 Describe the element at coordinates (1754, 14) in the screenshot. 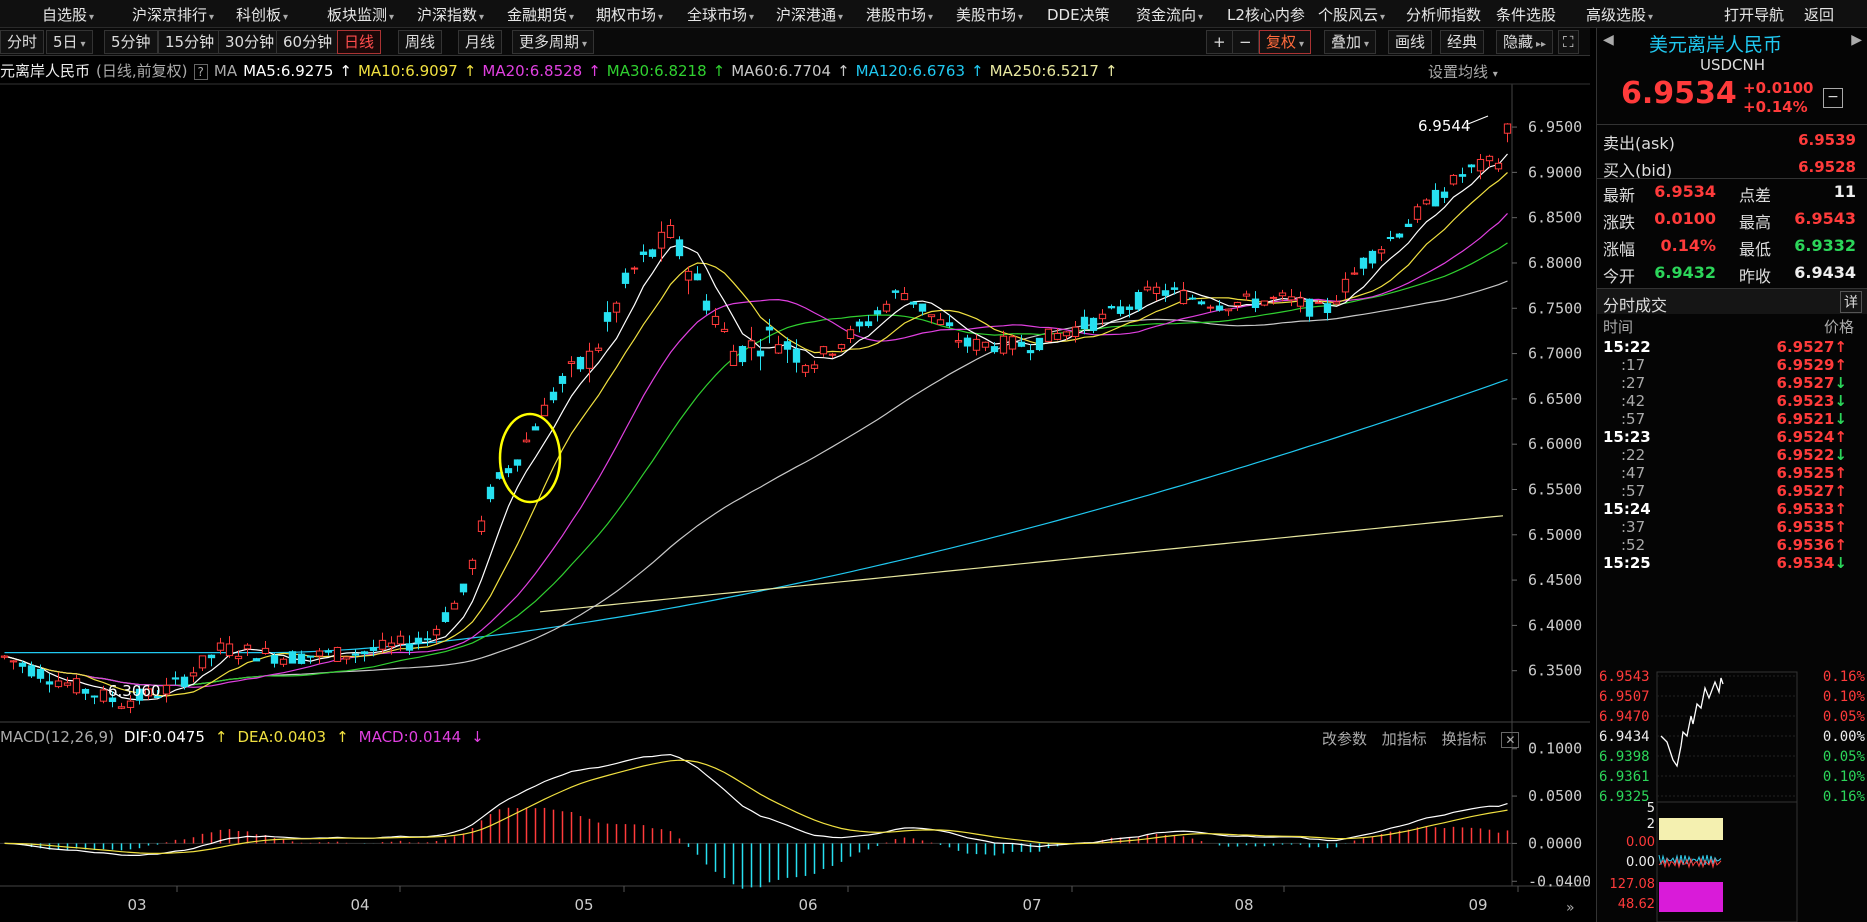

I see `open-nav-button: 打开导航` at that location.